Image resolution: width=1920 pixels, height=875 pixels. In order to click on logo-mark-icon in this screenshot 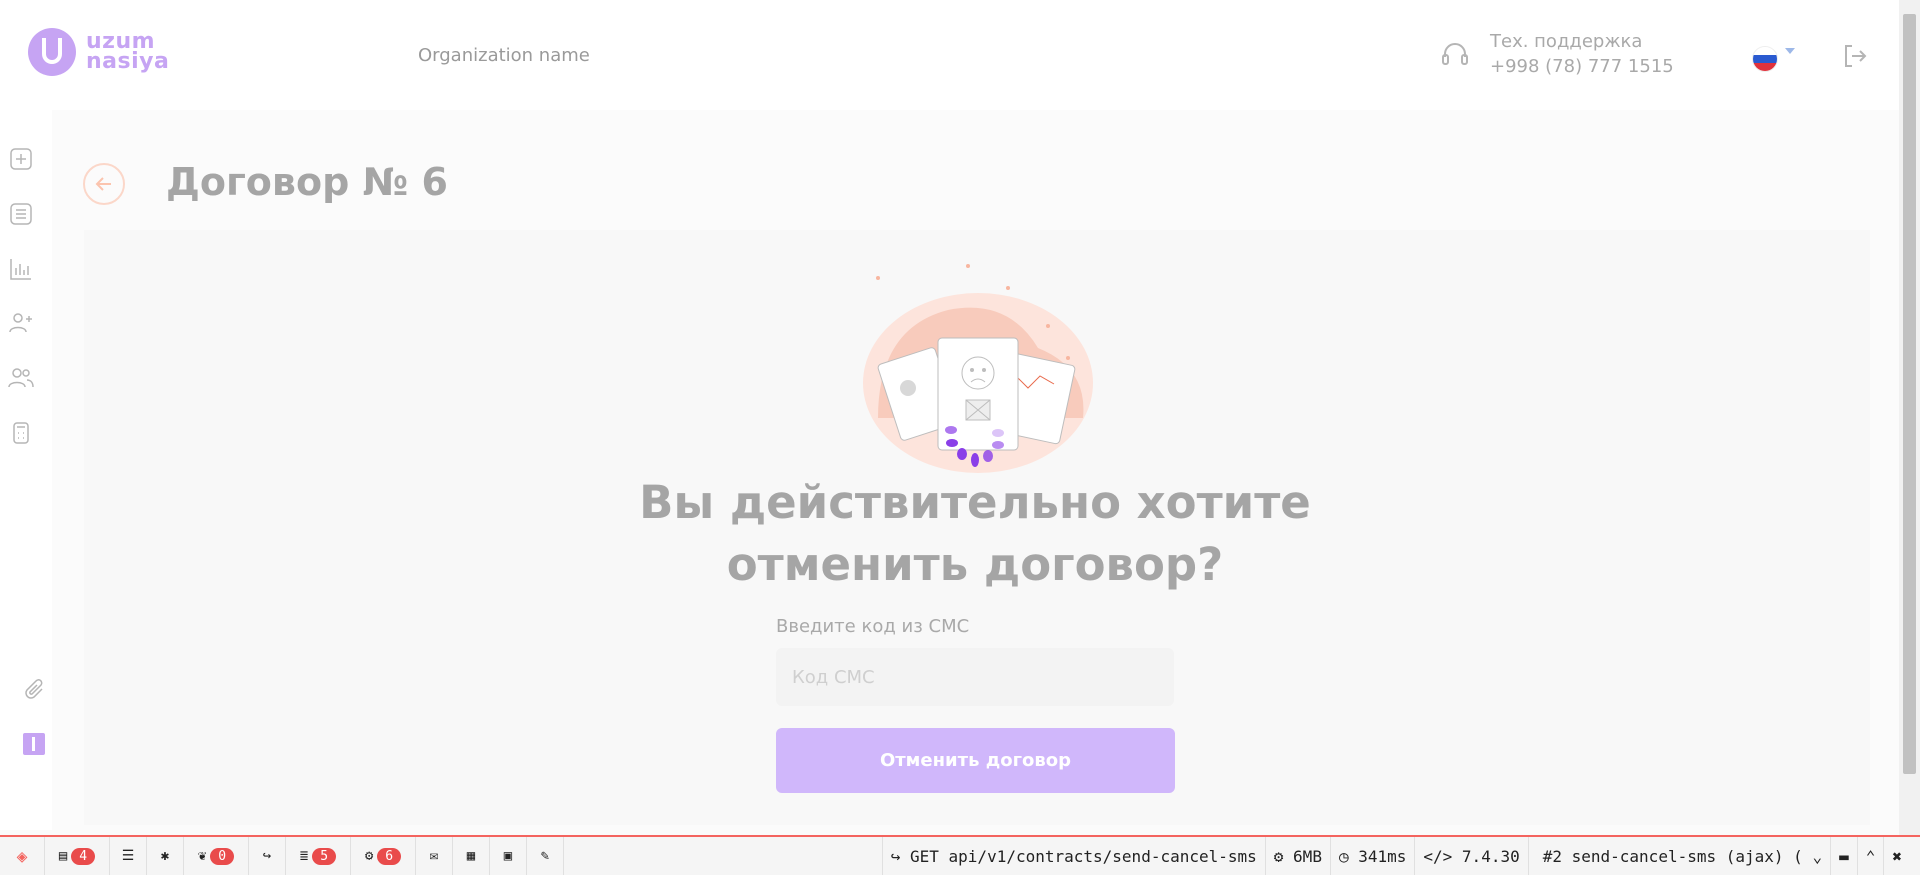, I will do `click(52, 52)`.